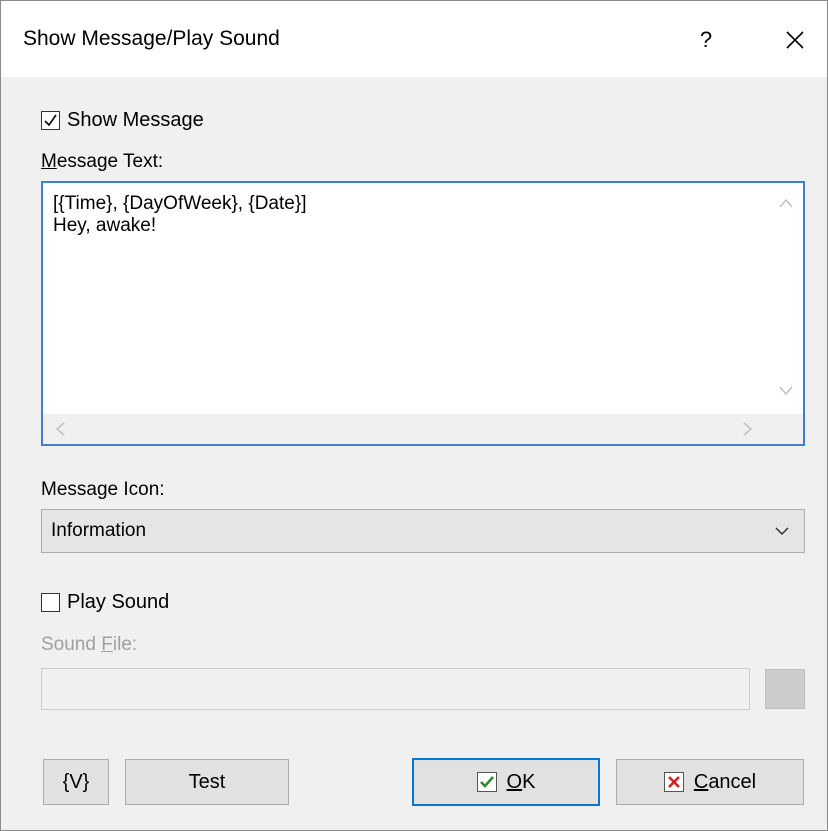  Describe the element at coordinates (673, 782) in the screenshot. I see `cancel-x-icon` at that location.